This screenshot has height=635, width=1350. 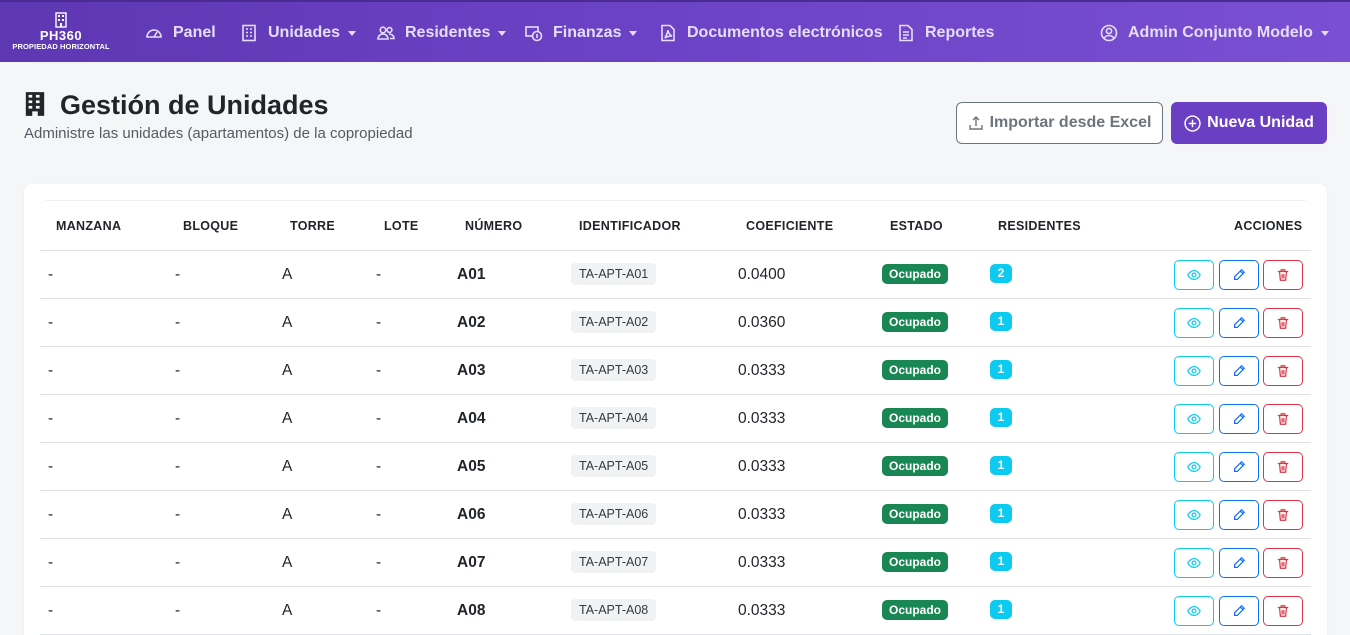 I want to click on table-row: - - A - A05 TA-APT-A05 0.0333 Ocupado 1, so click(x=675, y=467).